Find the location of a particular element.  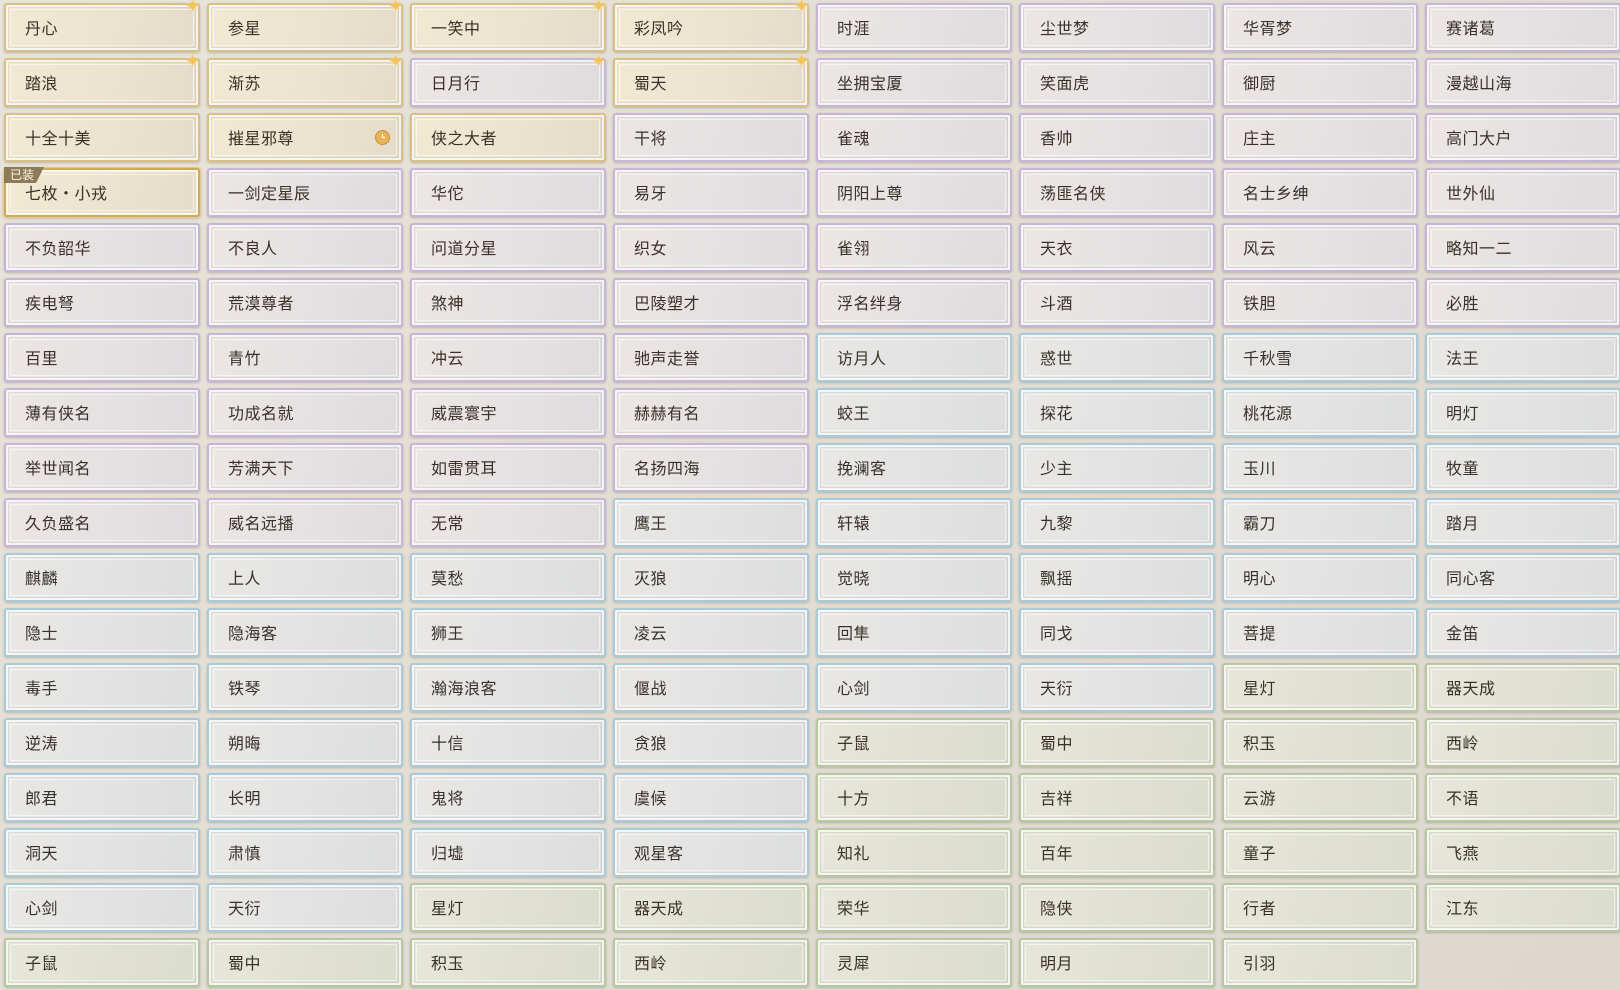

title-tile: 童子 is located at coordinates (1320, 852).